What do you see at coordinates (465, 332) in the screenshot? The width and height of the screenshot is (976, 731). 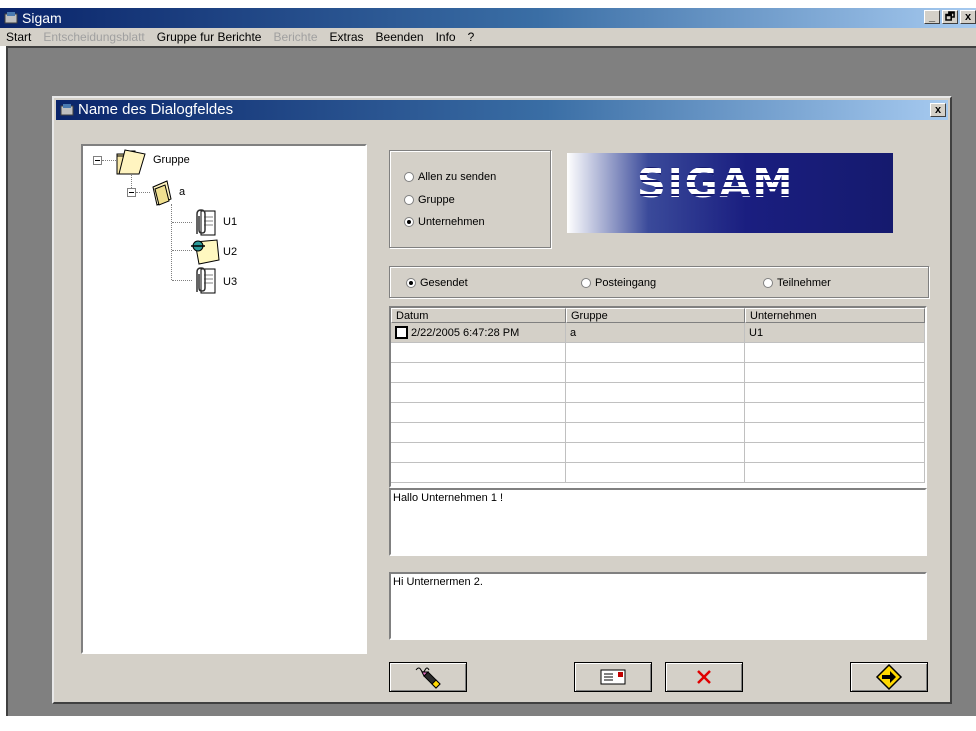 I see `cell-datum-text: 2/22/2005 6:47:28 PM` at bounding box center [465, 332].